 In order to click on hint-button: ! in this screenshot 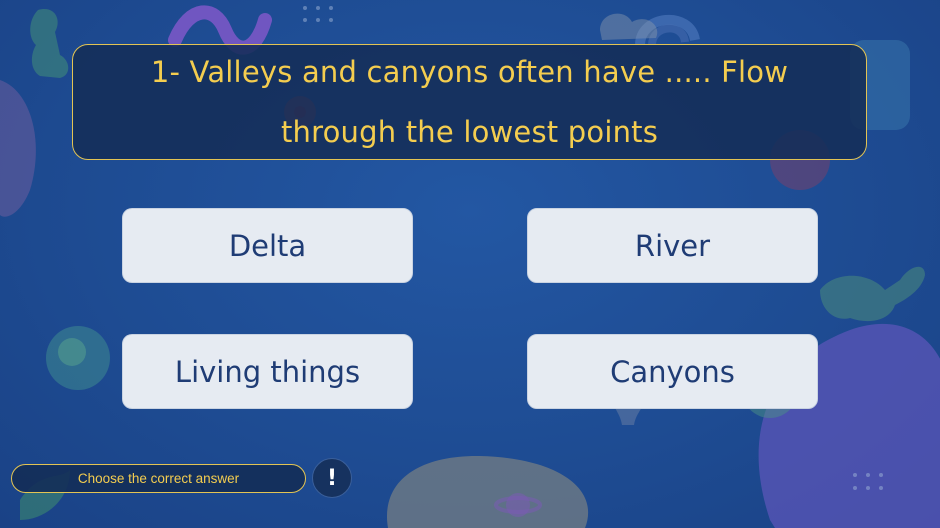, I will do `click(332, 478)`.